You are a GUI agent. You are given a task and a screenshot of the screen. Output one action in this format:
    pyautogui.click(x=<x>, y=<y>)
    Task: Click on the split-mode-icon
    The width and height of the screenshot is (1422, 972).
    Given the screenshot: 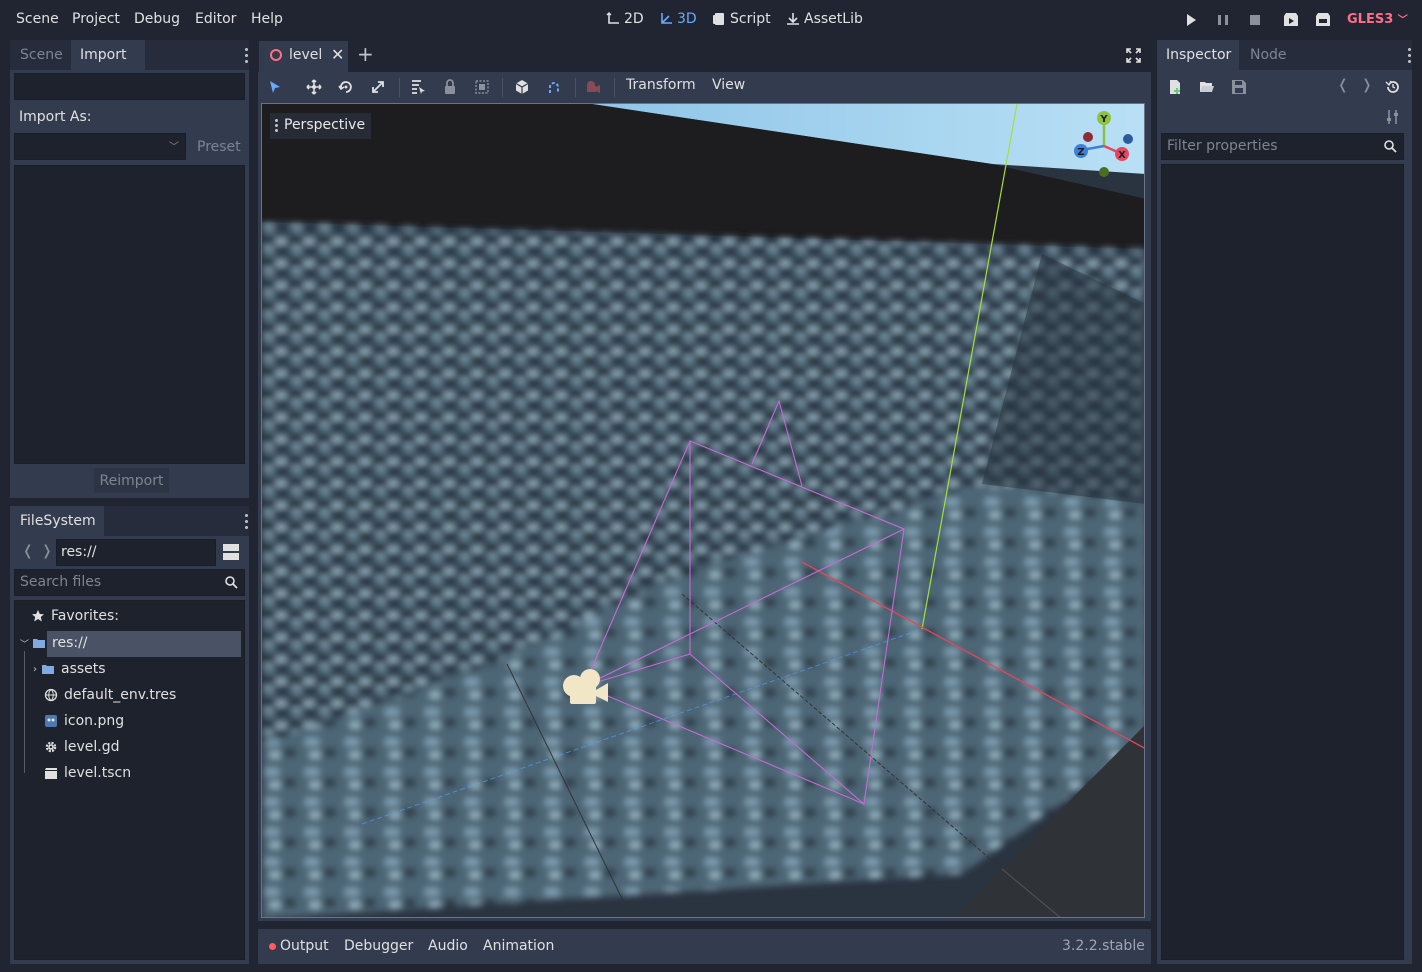 What is the action you would take?
    pyautogui.click(x=231, y=552)
    